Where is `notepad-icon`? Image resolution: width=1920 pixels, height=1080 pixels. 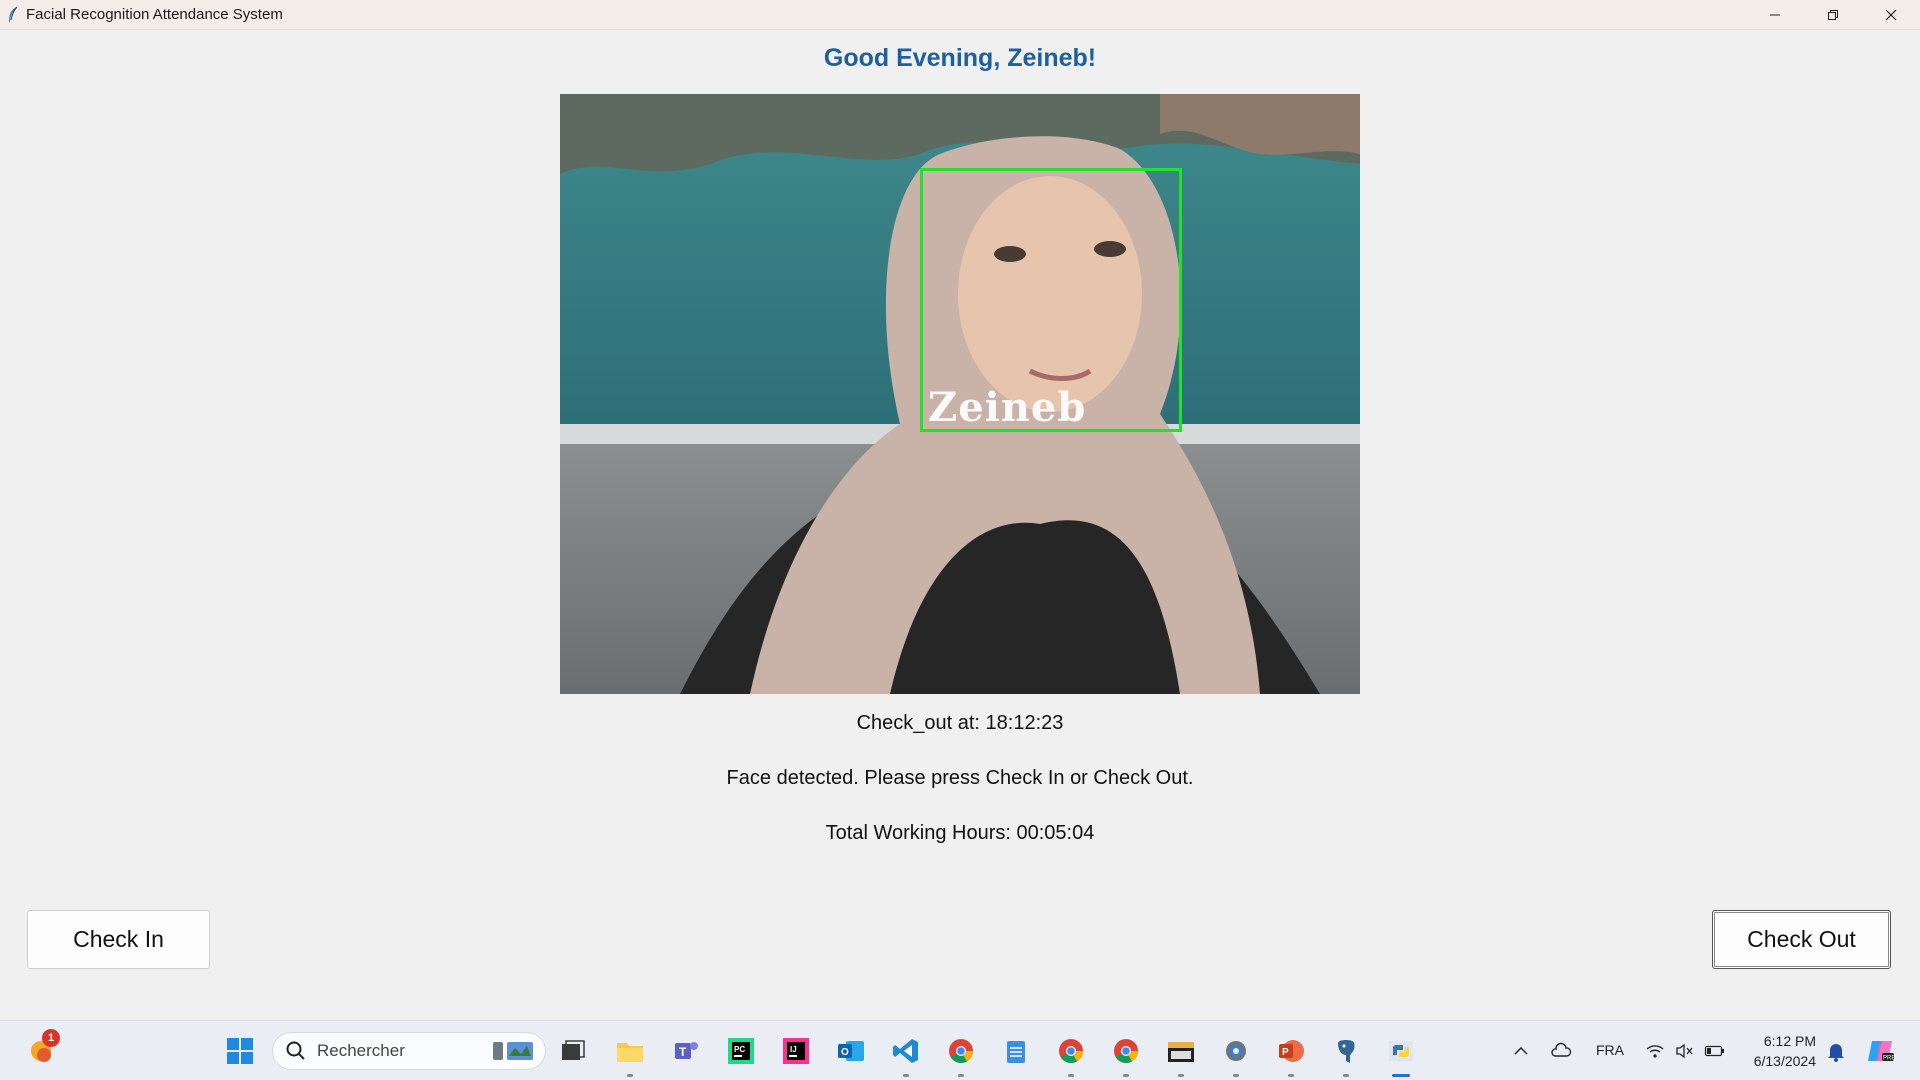
notepad-icon is located at coordinates (1016, 1052).